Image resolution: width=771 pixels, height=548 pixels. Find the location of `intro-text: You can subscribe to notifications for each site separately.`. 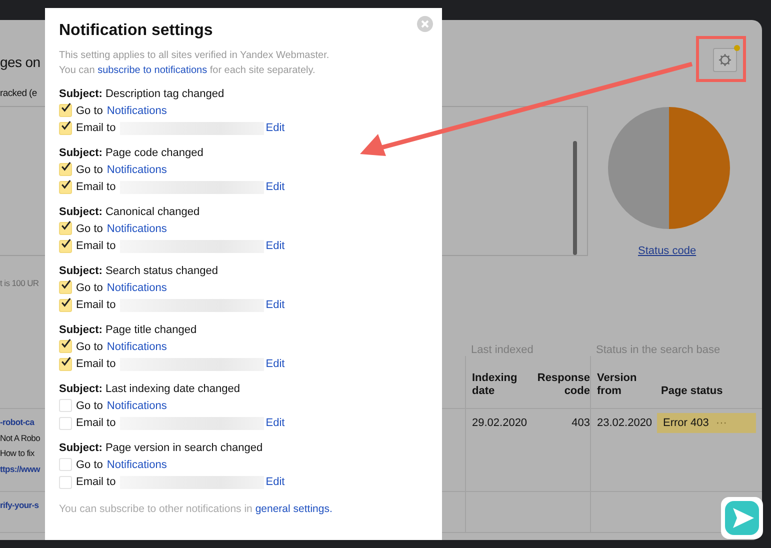

intro-text: You can subscribe to notifications for each site separately. is located at coordinates (187, 71).